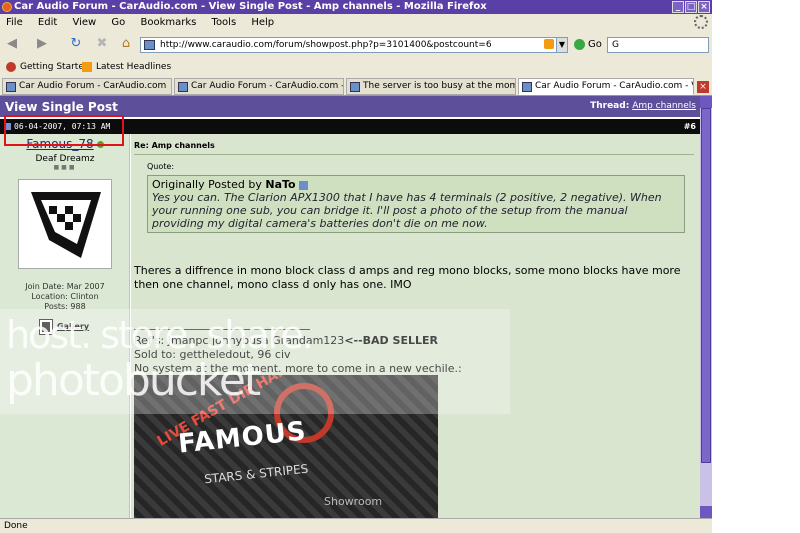 The width and height of the screenshot is (800, 533). Describe the element at coordinates (356, 22) in the screenshot. I see `menu-bar: File Edit View Go Bookmarks Tools Help` at that location.